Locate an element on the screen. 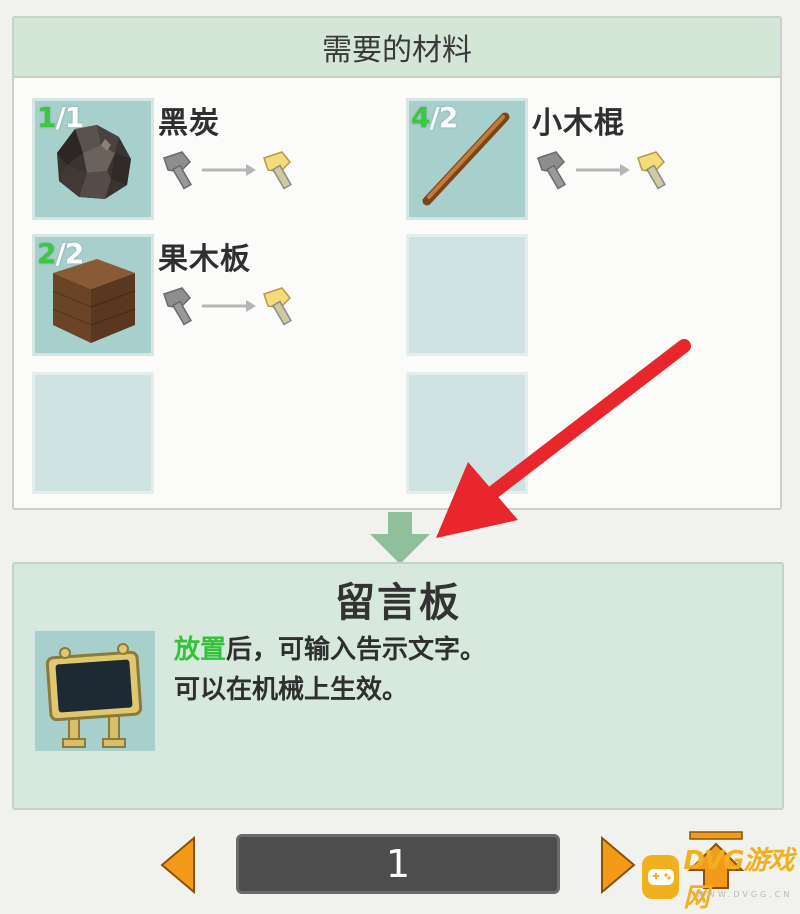  item-name-wood-plank: 果木板 is located at coordinates (204, 259).